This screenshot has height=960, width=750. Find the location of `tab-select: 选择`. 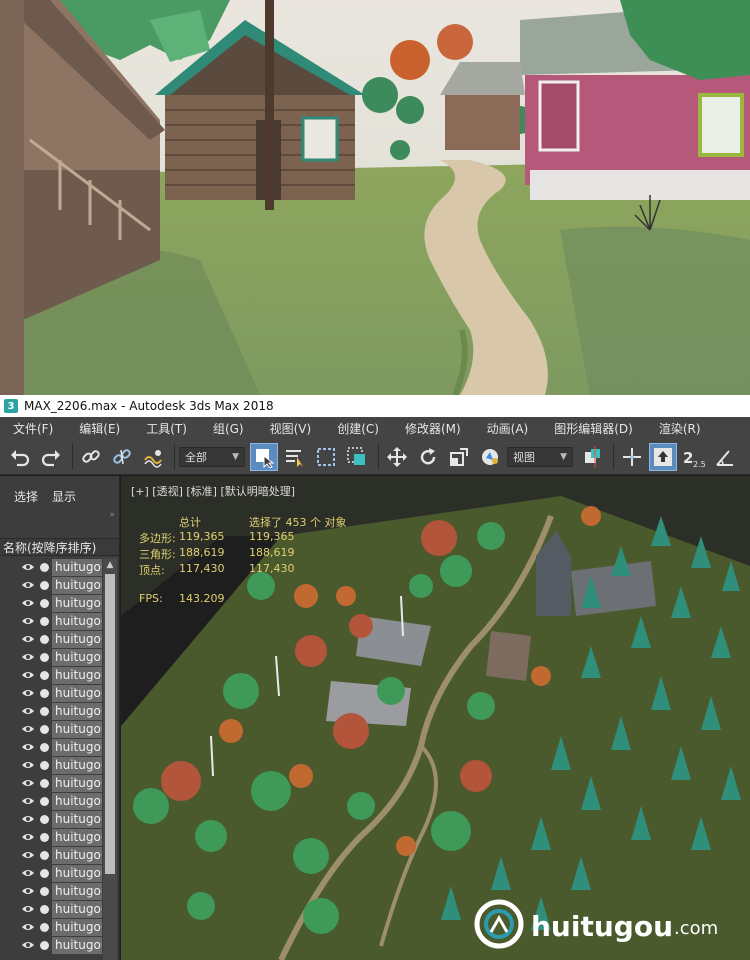

tab-select: 选择 is located at coordinates (26, 496).